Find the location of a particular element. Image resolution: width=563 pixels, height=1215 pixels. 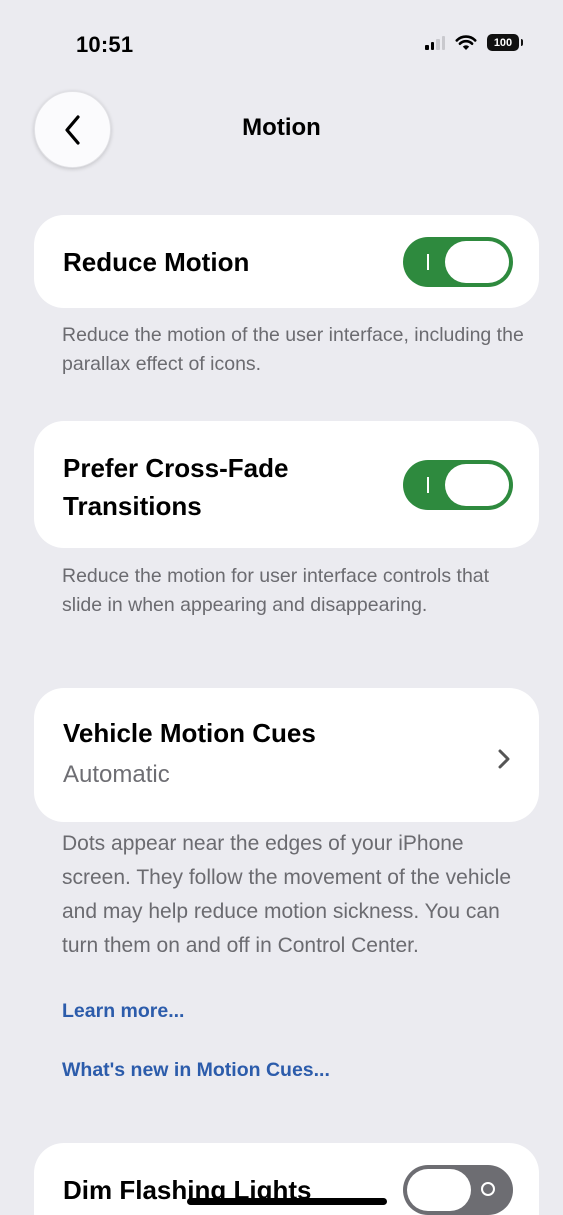

vehicle-motion-cues-label: Vehicle Motion Cues is located at coordinates (189, 733).